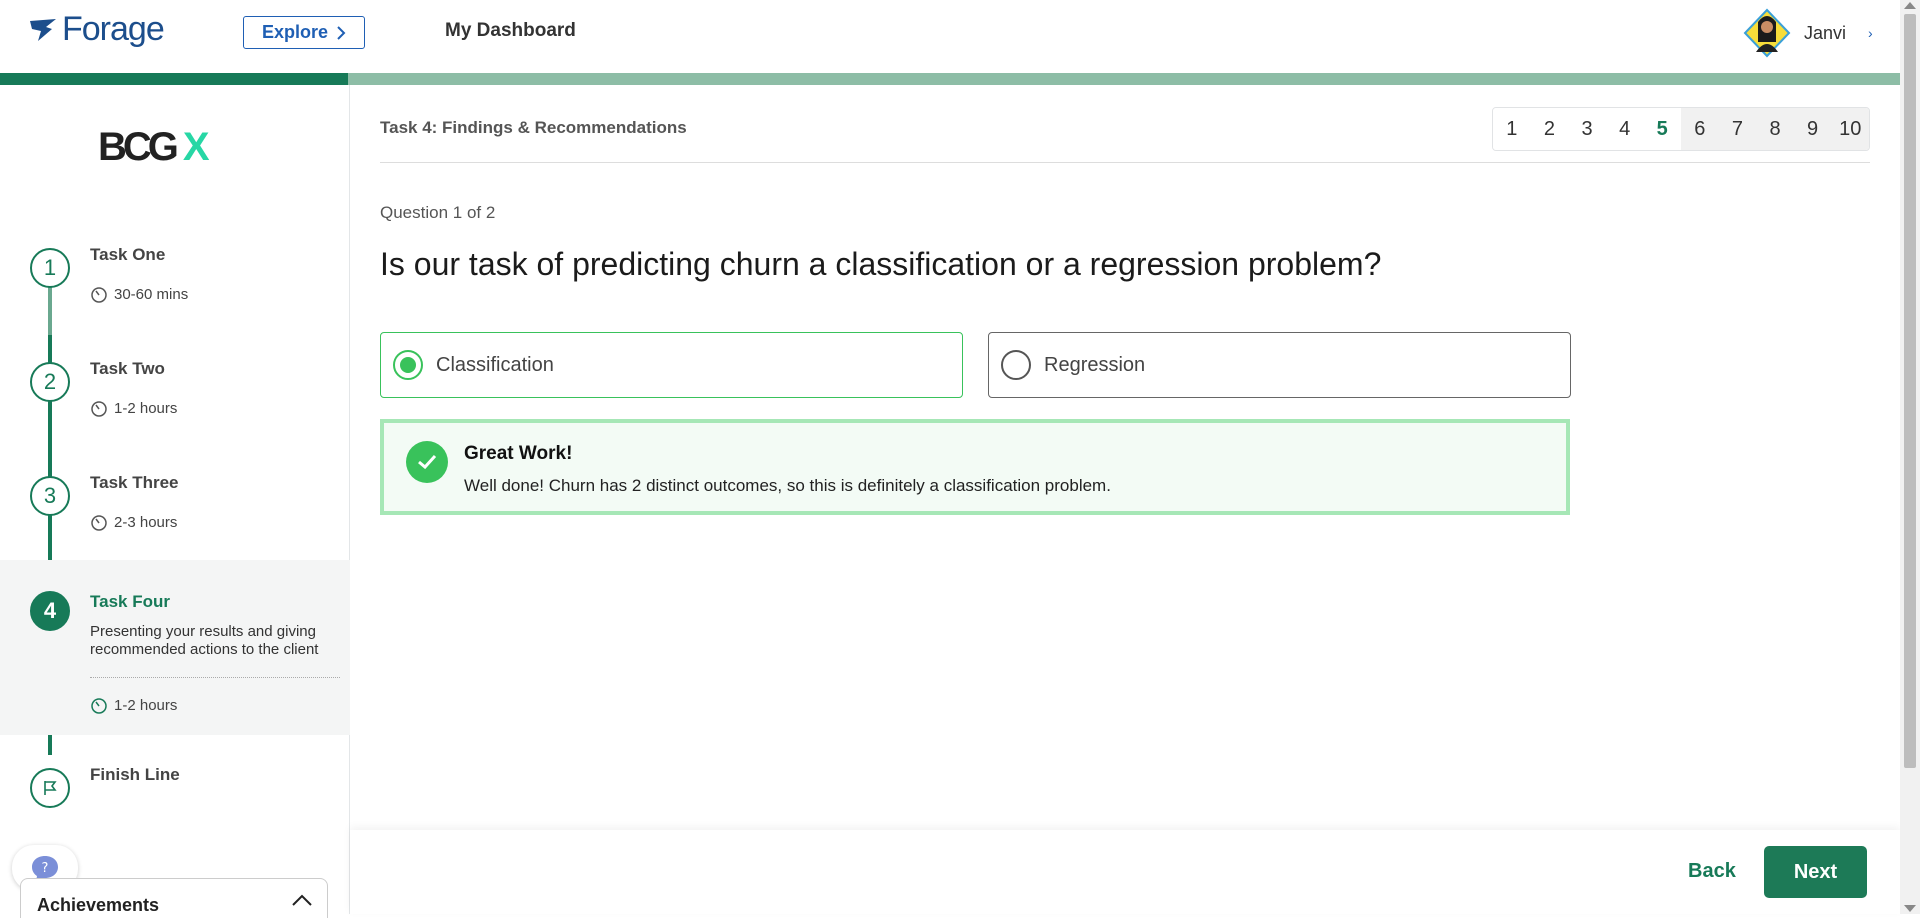  What do you see at coordinates (130, 601) in the screenshot?
I see `task-title: Task Four` at bounding box center [130, 601].